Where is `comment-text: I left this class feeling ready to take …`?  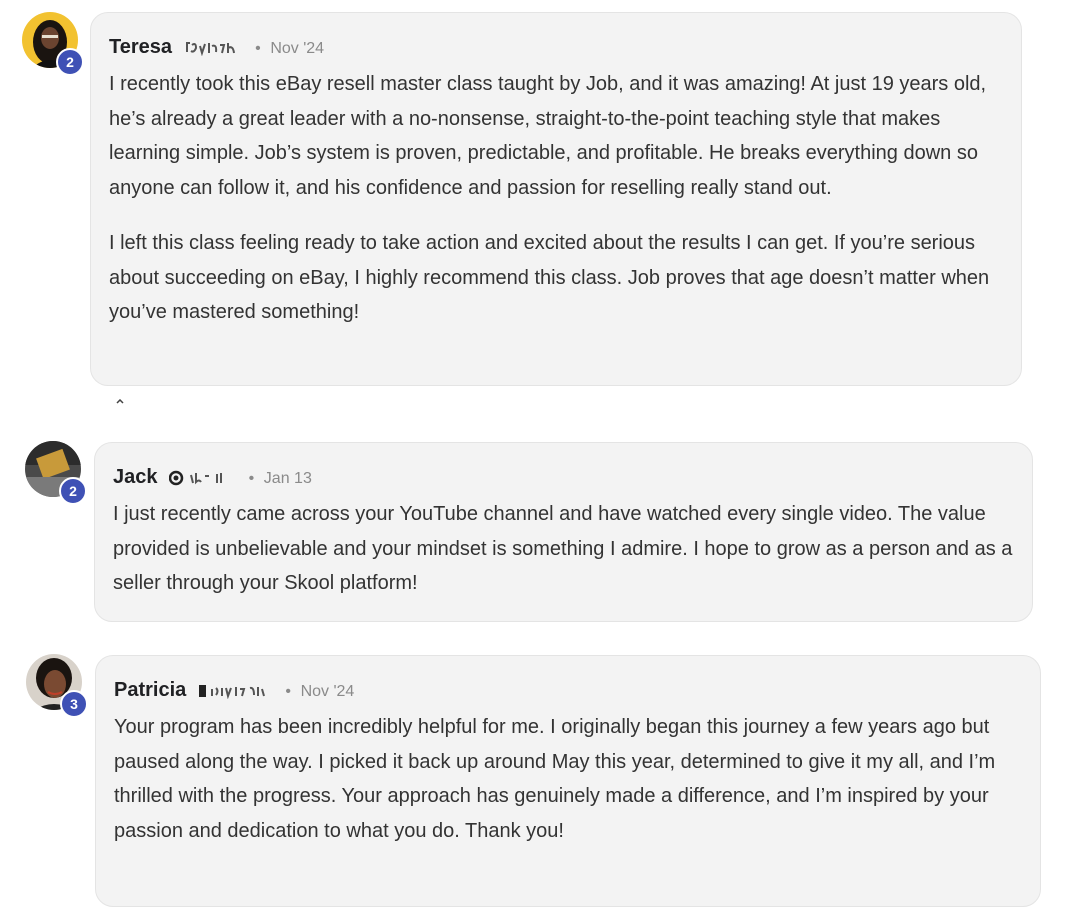
comment-text: I left this class feeling ready to take … is located at coordinates (549, 277).